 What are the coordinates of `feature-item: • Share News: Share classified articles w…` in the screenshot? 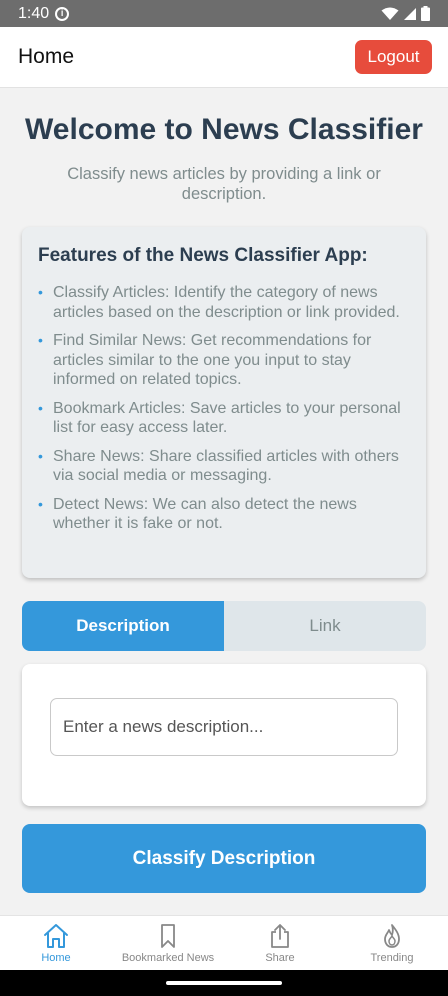 It's located at (224, 466).